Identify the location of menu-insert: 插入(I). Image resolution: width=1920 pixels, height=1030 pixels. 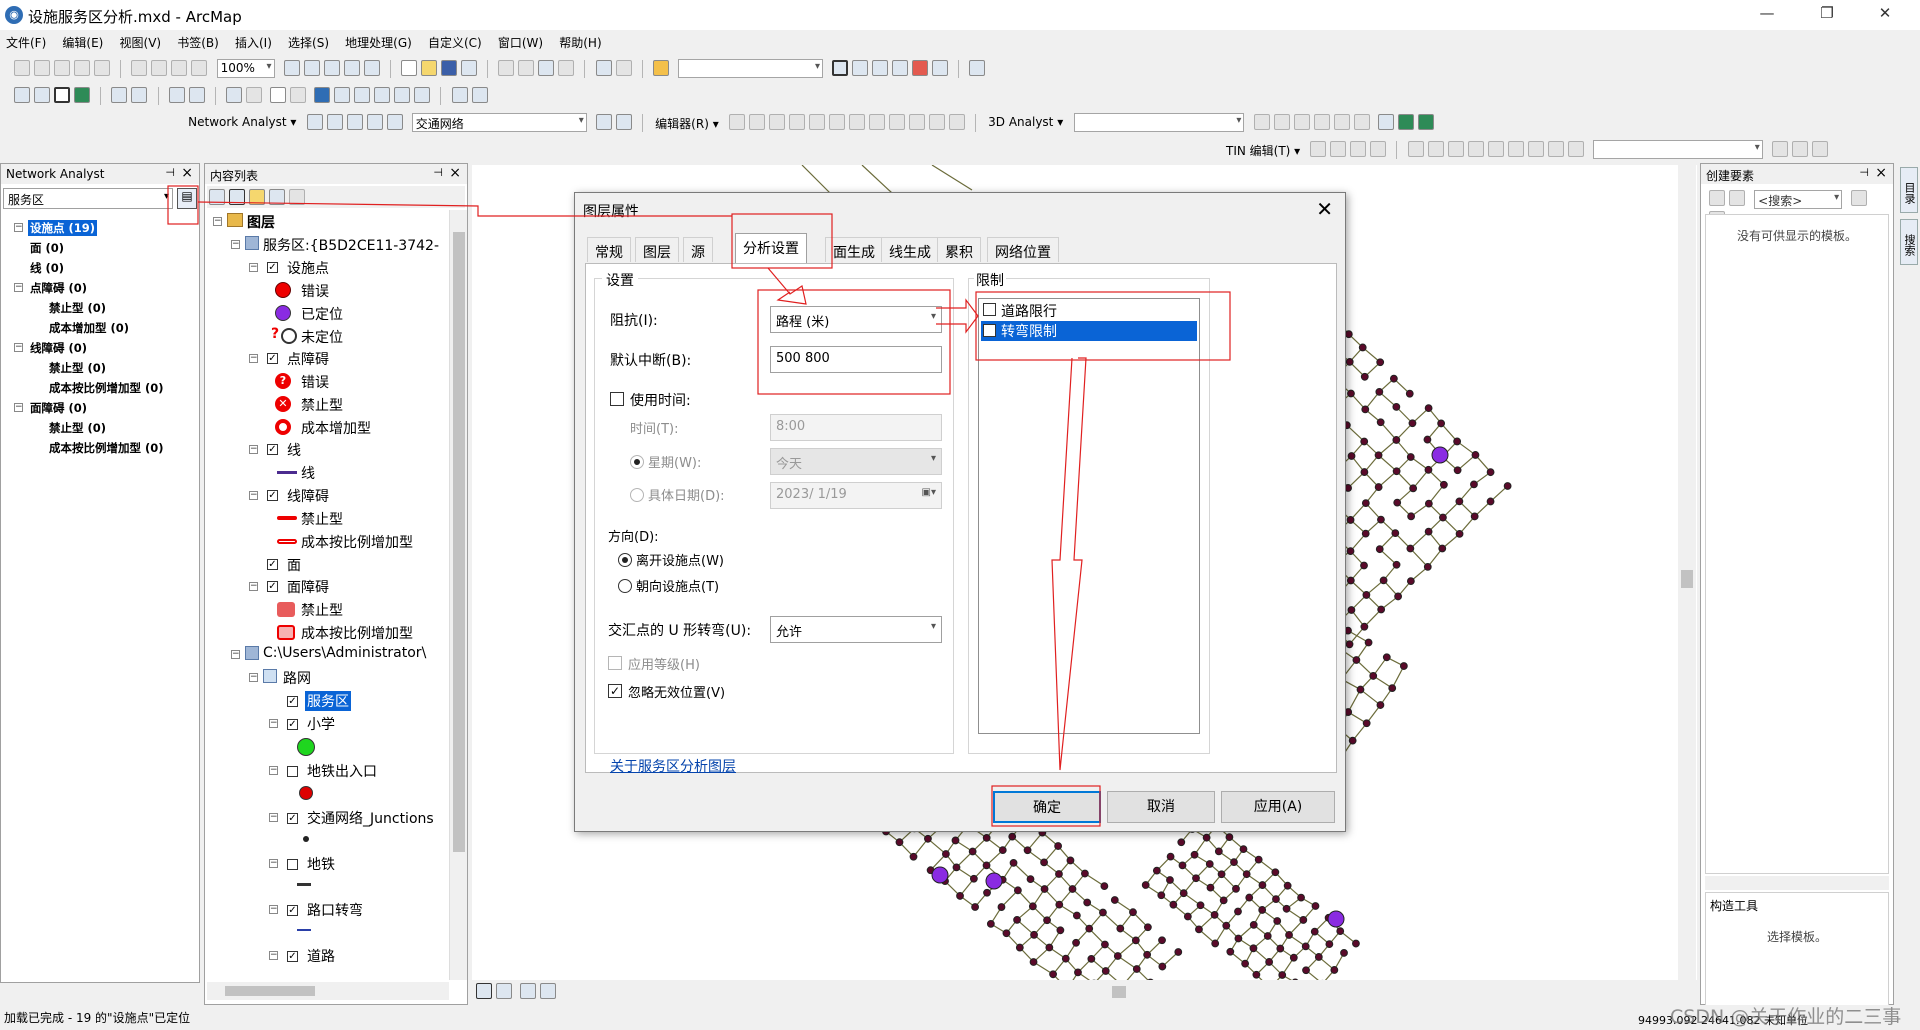
(253, 40).